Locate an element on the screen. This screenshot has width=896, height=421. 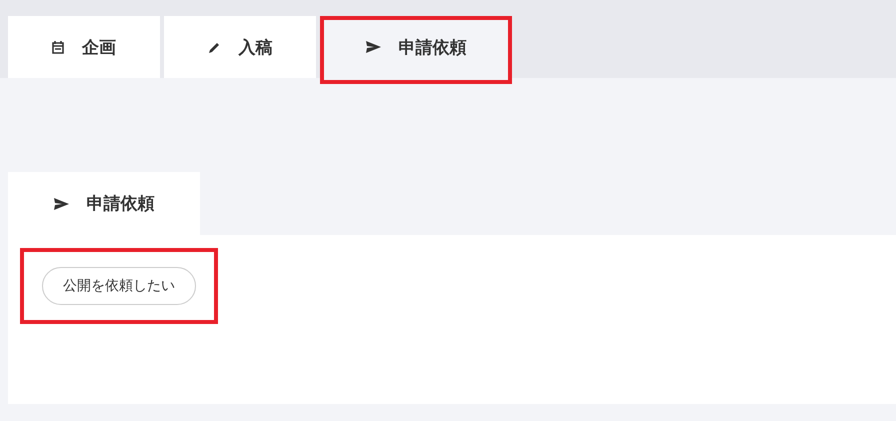
tab: 企画 is located at coordinates (84, 47).